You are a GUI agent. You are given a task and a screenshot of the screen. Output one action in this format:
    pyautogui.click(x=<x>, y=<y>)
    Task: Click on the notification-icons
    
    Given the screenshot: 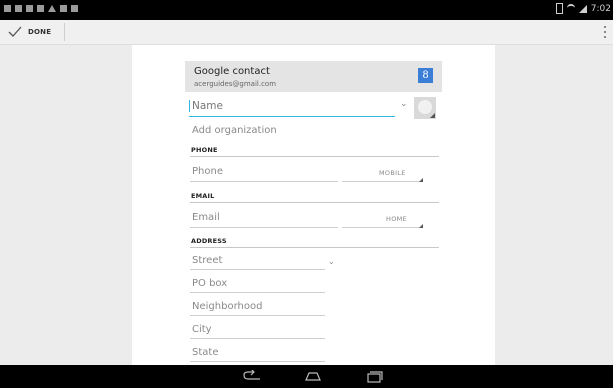 What is the action you would take?
    pyautogui.click(x=41, y=8)
    